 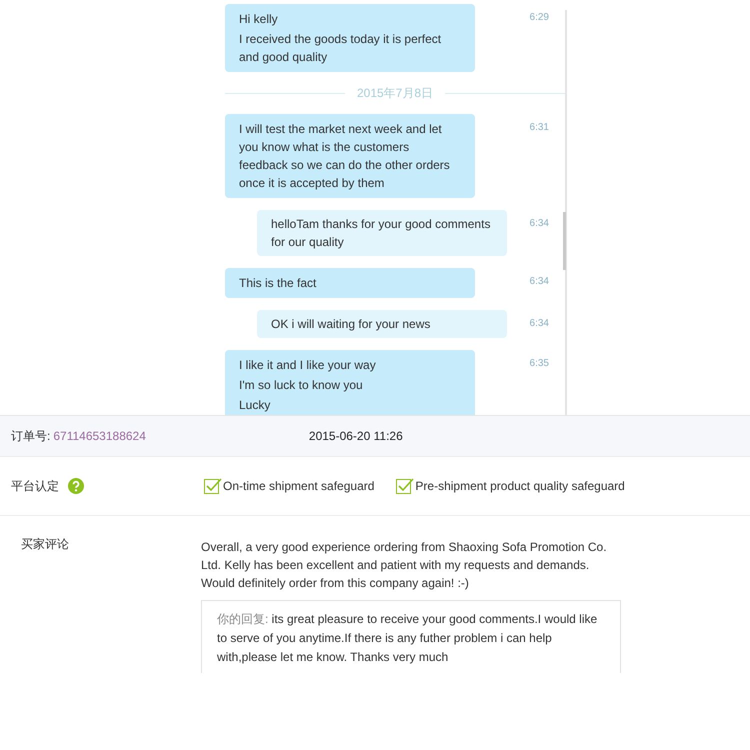 What do you see at coordinates (35, 486) in the screenshot?
I see `certification-label: 平台认定` at bounding box center [35, 486].